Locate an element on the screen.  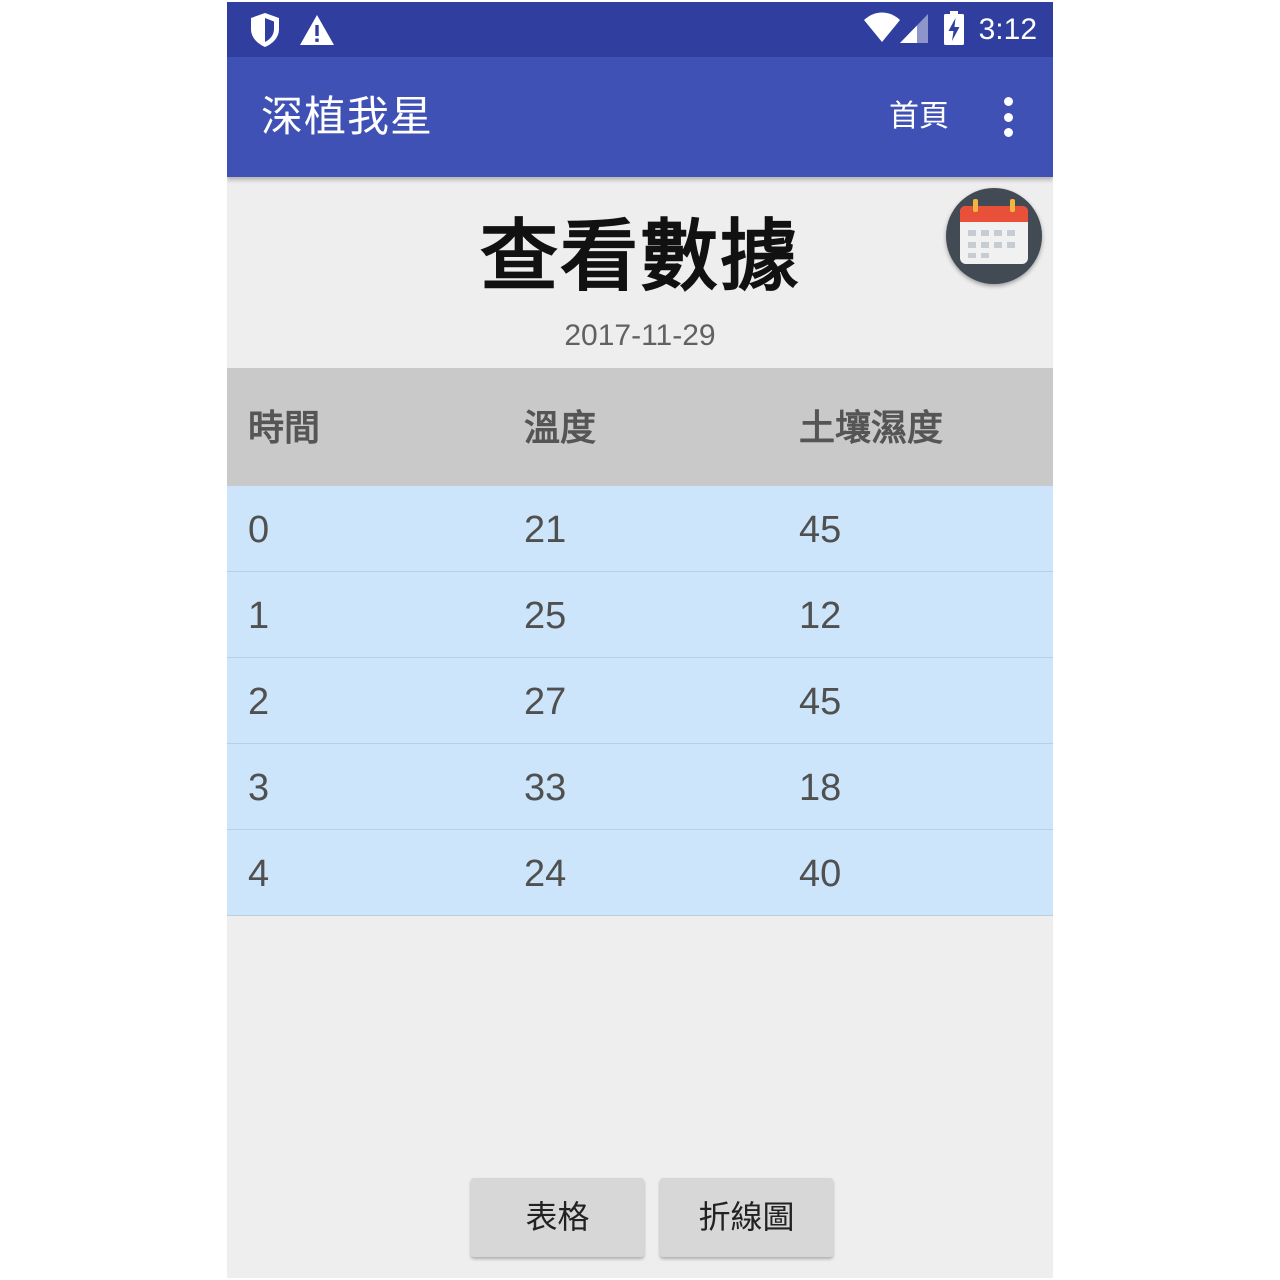
home-button: 首頁 is located at coordinates (919, 117).